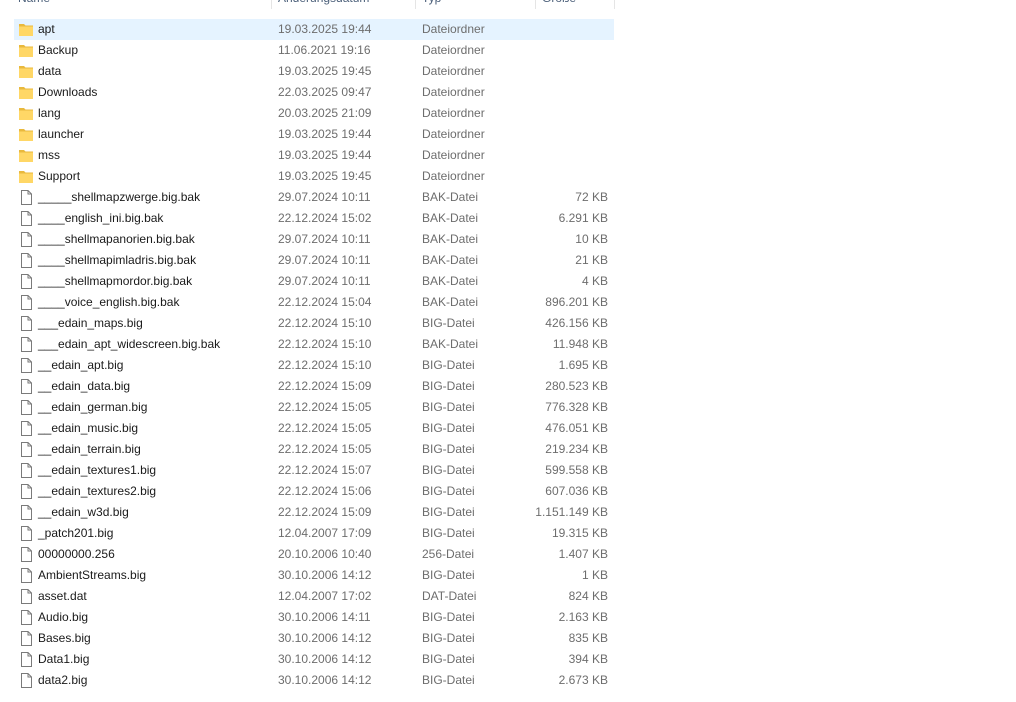 The image size is (1016, 702). Describe the element at coordinates (97, 470) in the screenshot. I see `file-name: __edain_textures1.big` at that location.